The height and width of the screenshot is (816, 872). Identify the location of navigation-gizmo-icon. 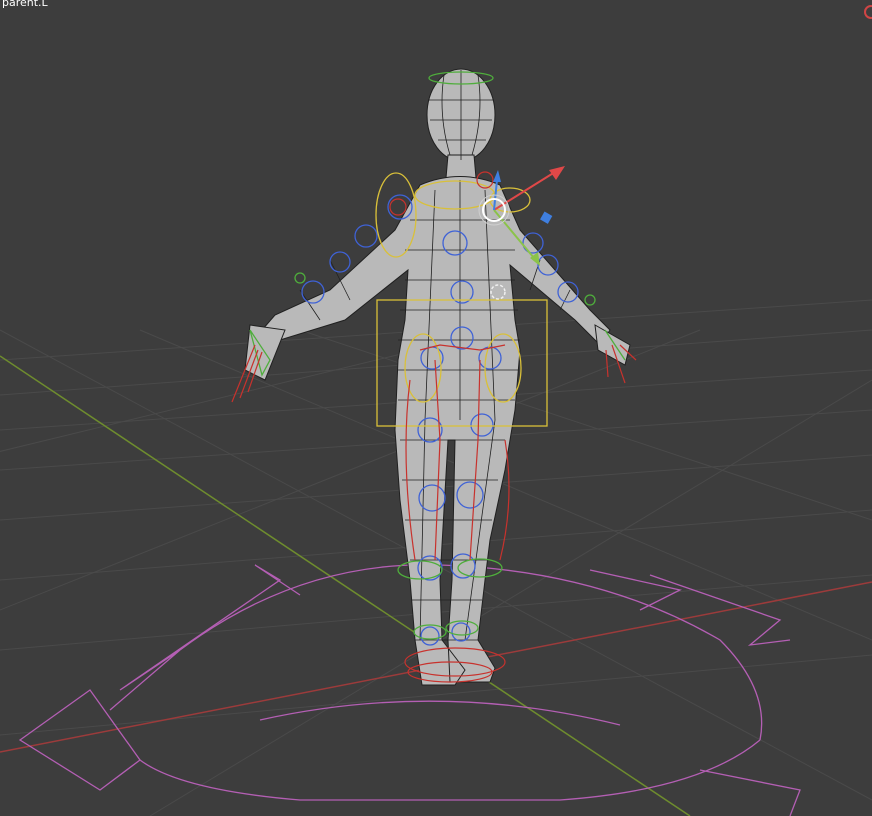
(868, 12).